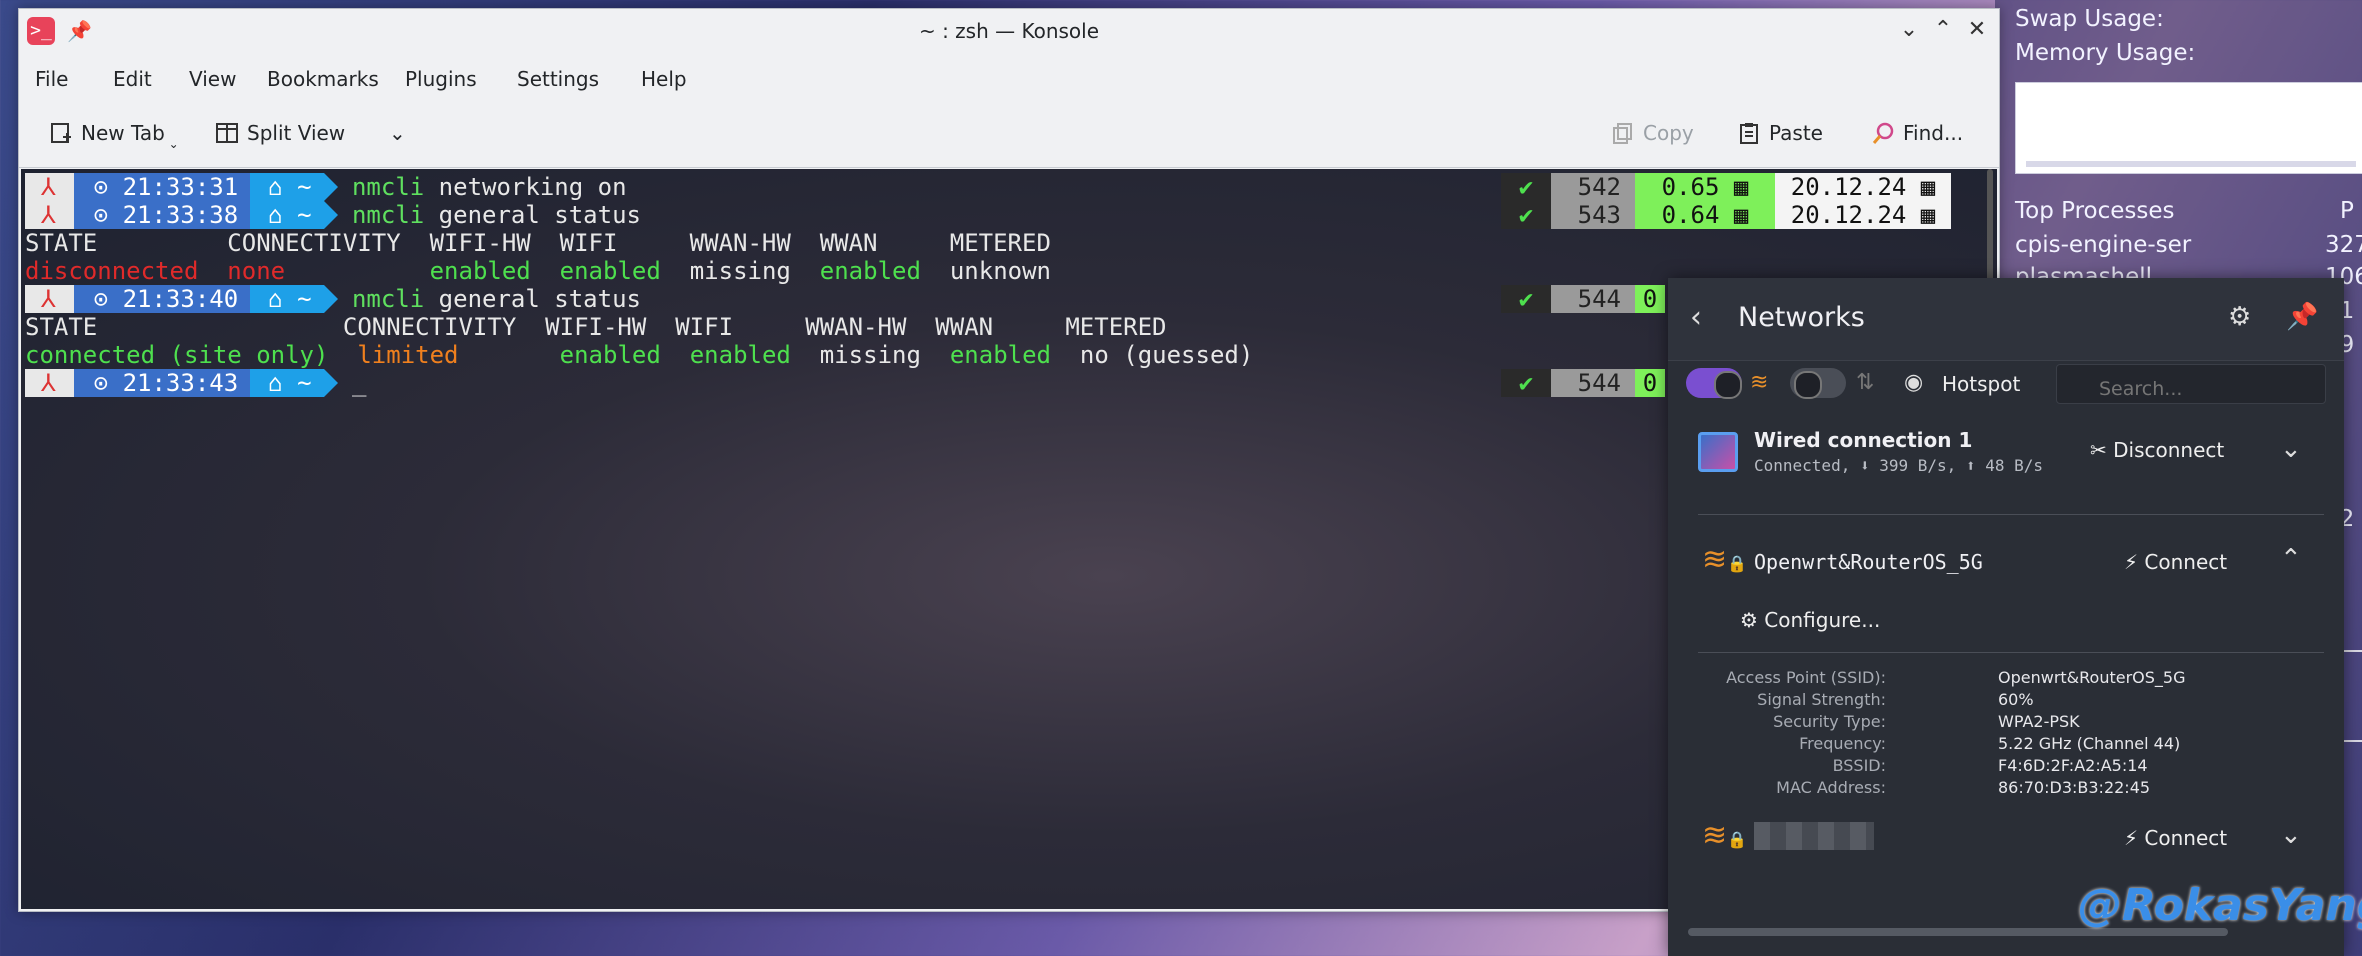 The image size is (2362, 956). What do you see at coordinates (2291, 559) in the screenshot?
I see `chevron-up-icon: ⌃` at bounding box center [2291, 559].